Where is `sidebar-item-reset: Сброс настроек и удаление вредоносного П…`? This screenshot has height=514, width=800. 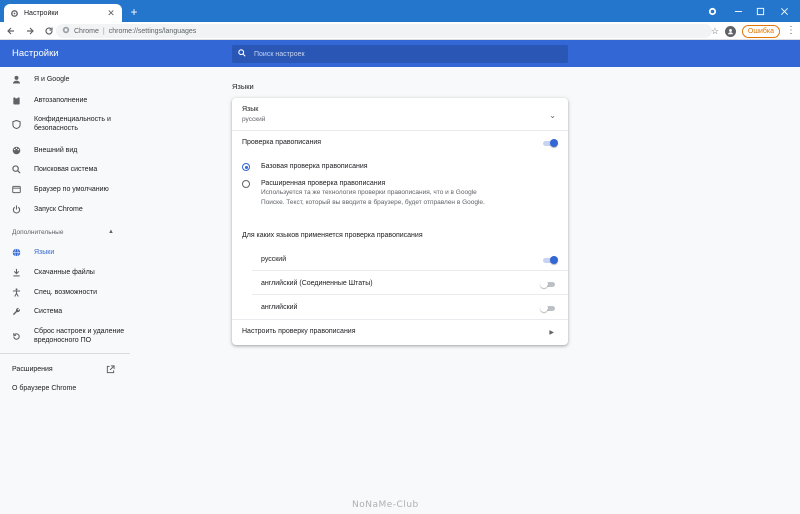
sidebar-item-reset: Сброс настроек и удаление вредоносного П… is located at coordinates (63, 336).